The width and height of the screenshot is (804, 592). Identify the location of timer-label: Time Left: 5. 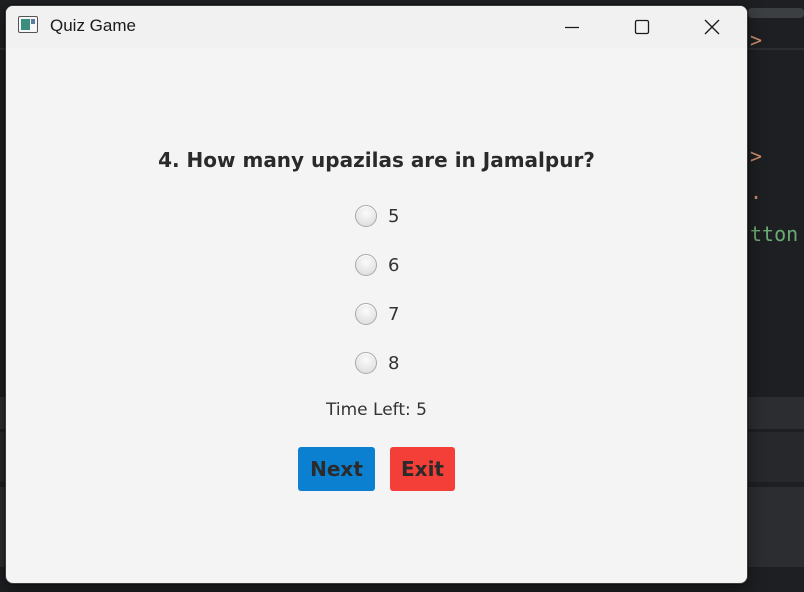
(376, 410).